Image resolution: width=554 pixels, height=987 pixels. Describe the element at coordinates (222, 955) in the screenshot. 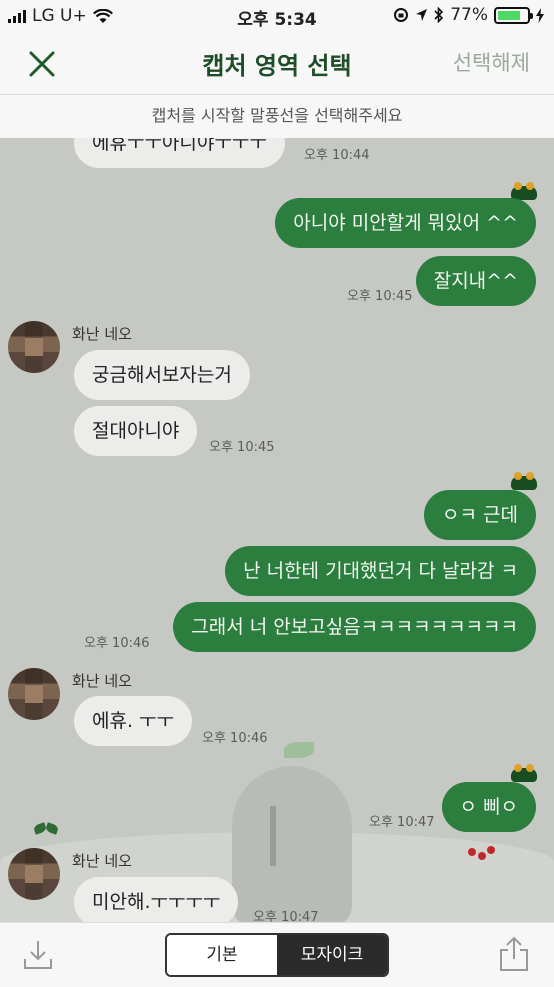

I see `mode-basic-option: 기본` at that location.